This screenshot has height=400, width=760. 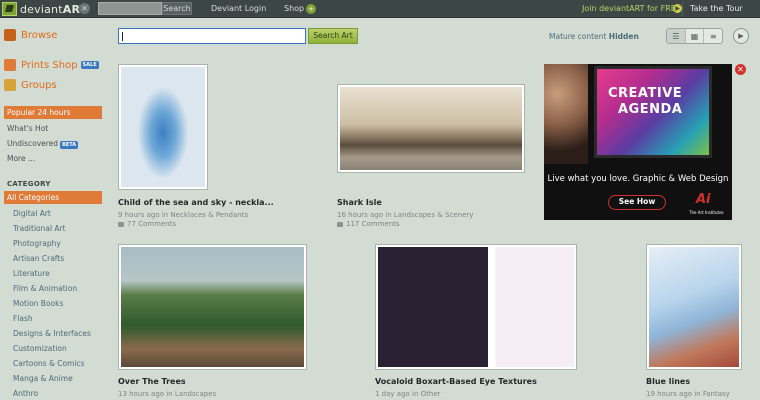 I want to click on category-item: Designs & Interfaces, so click(x=52, y=333).